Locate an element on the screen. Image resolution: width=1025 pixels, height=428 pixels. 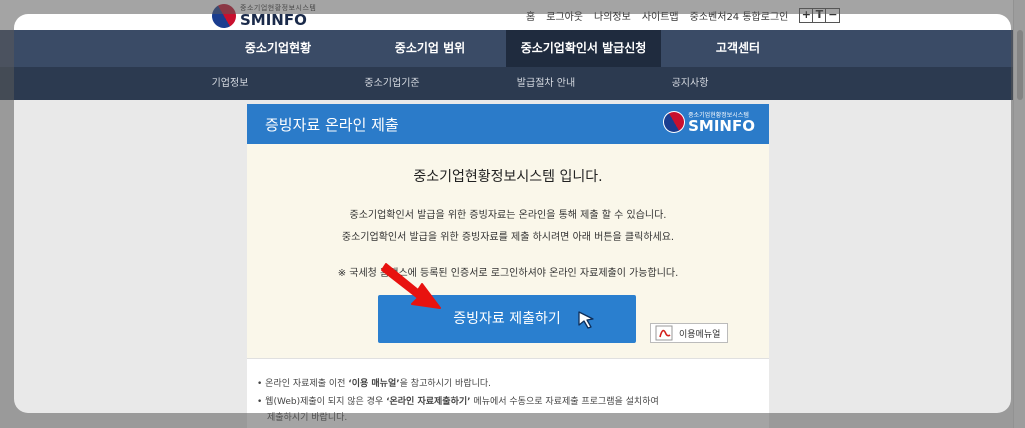
subnav-issue-procedure: 발급절차 안내 is located at coordinates (546, 83).